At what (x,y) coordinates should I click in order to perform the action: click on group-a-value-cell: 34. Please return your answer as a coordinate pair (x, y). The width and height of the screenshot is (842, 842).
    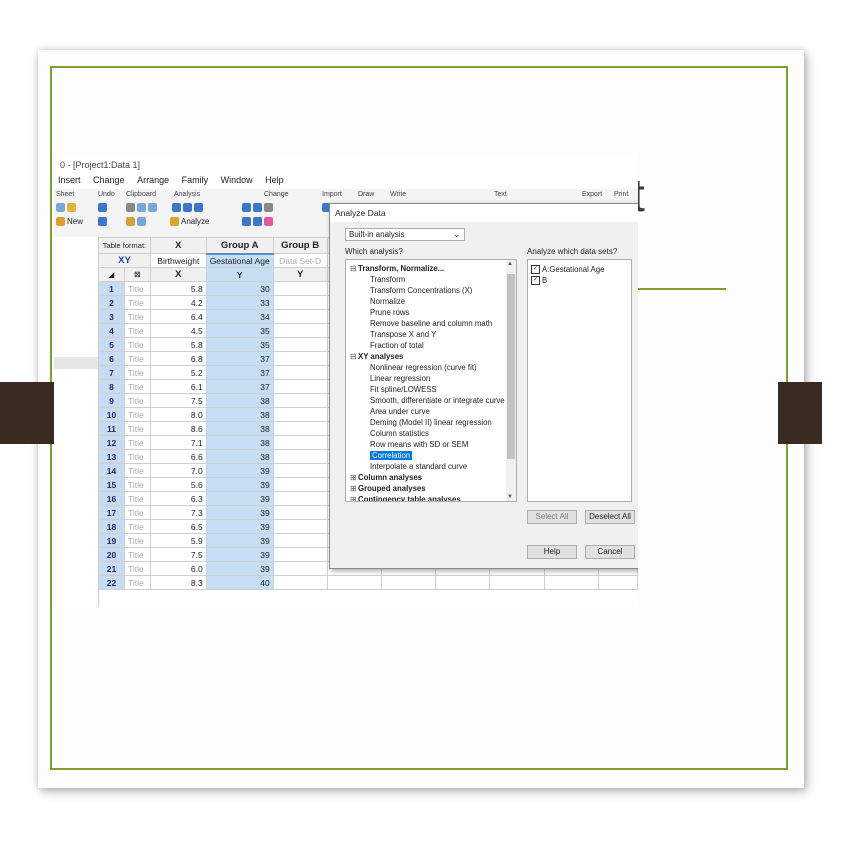
    Looking at the image, I should click on (239, 316).